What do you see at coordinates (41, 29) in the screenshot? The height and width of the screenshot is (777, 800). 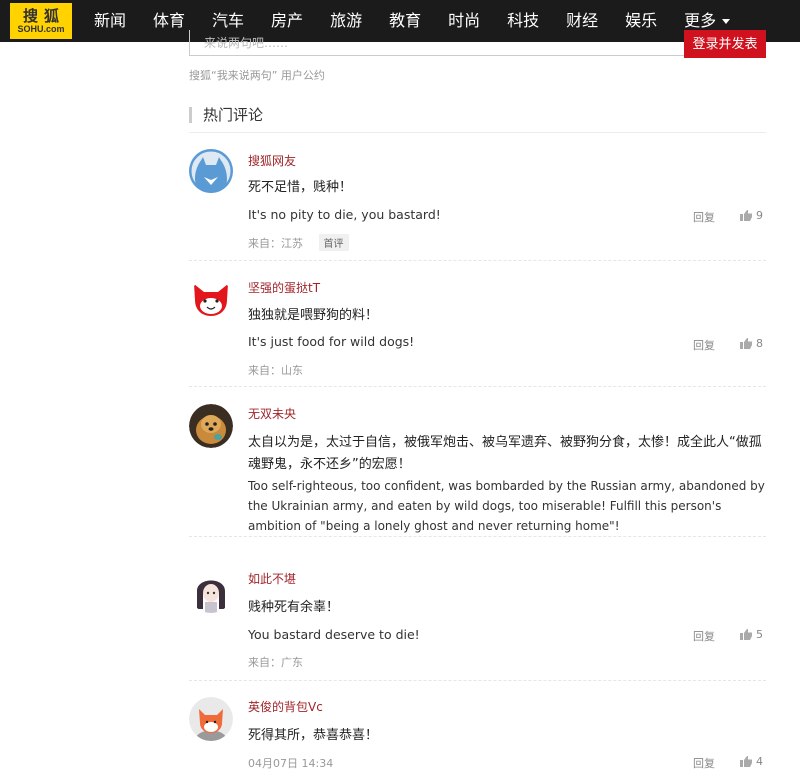 I see `logo-domain: SOHU.com` at bounding box center [41, 29].